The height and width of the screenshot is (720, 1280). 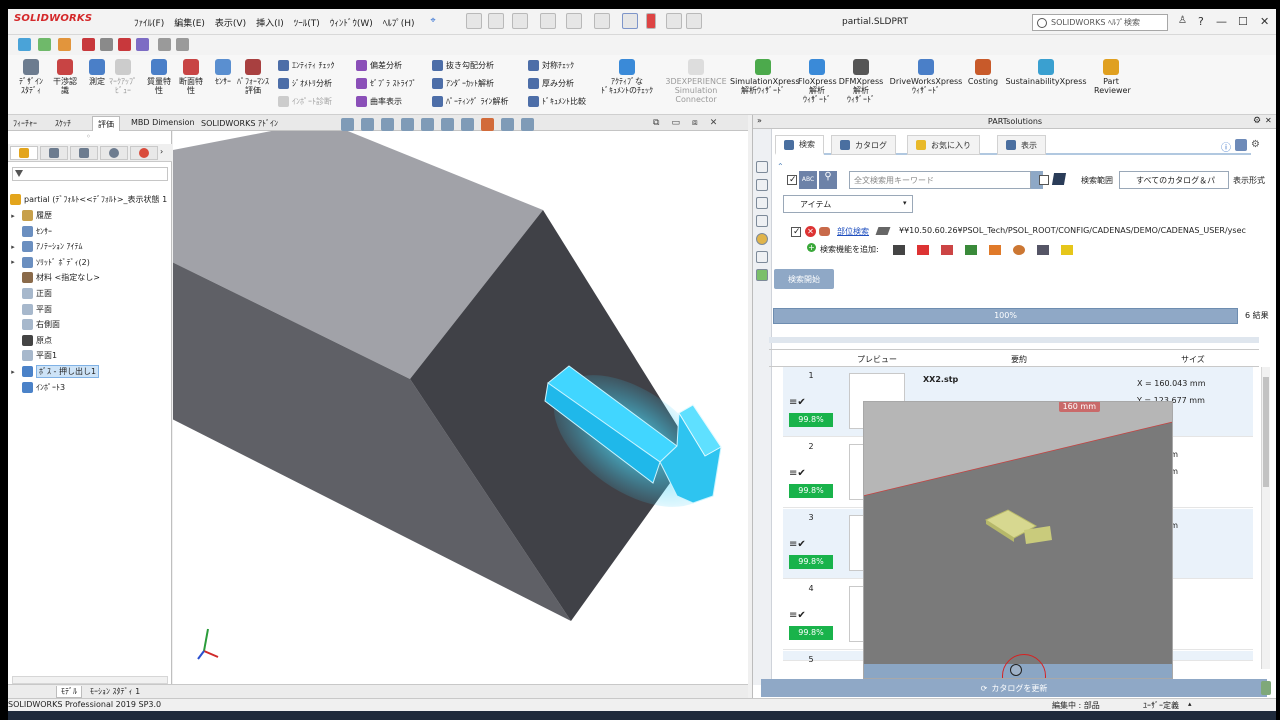 What do you see at coordinates (123, 77) in the screenshot?
I see `markup-button: ﾏｰｸｱｯﾌﾟ ﾋﾞｭｰ` at bounding box center [123, 77].